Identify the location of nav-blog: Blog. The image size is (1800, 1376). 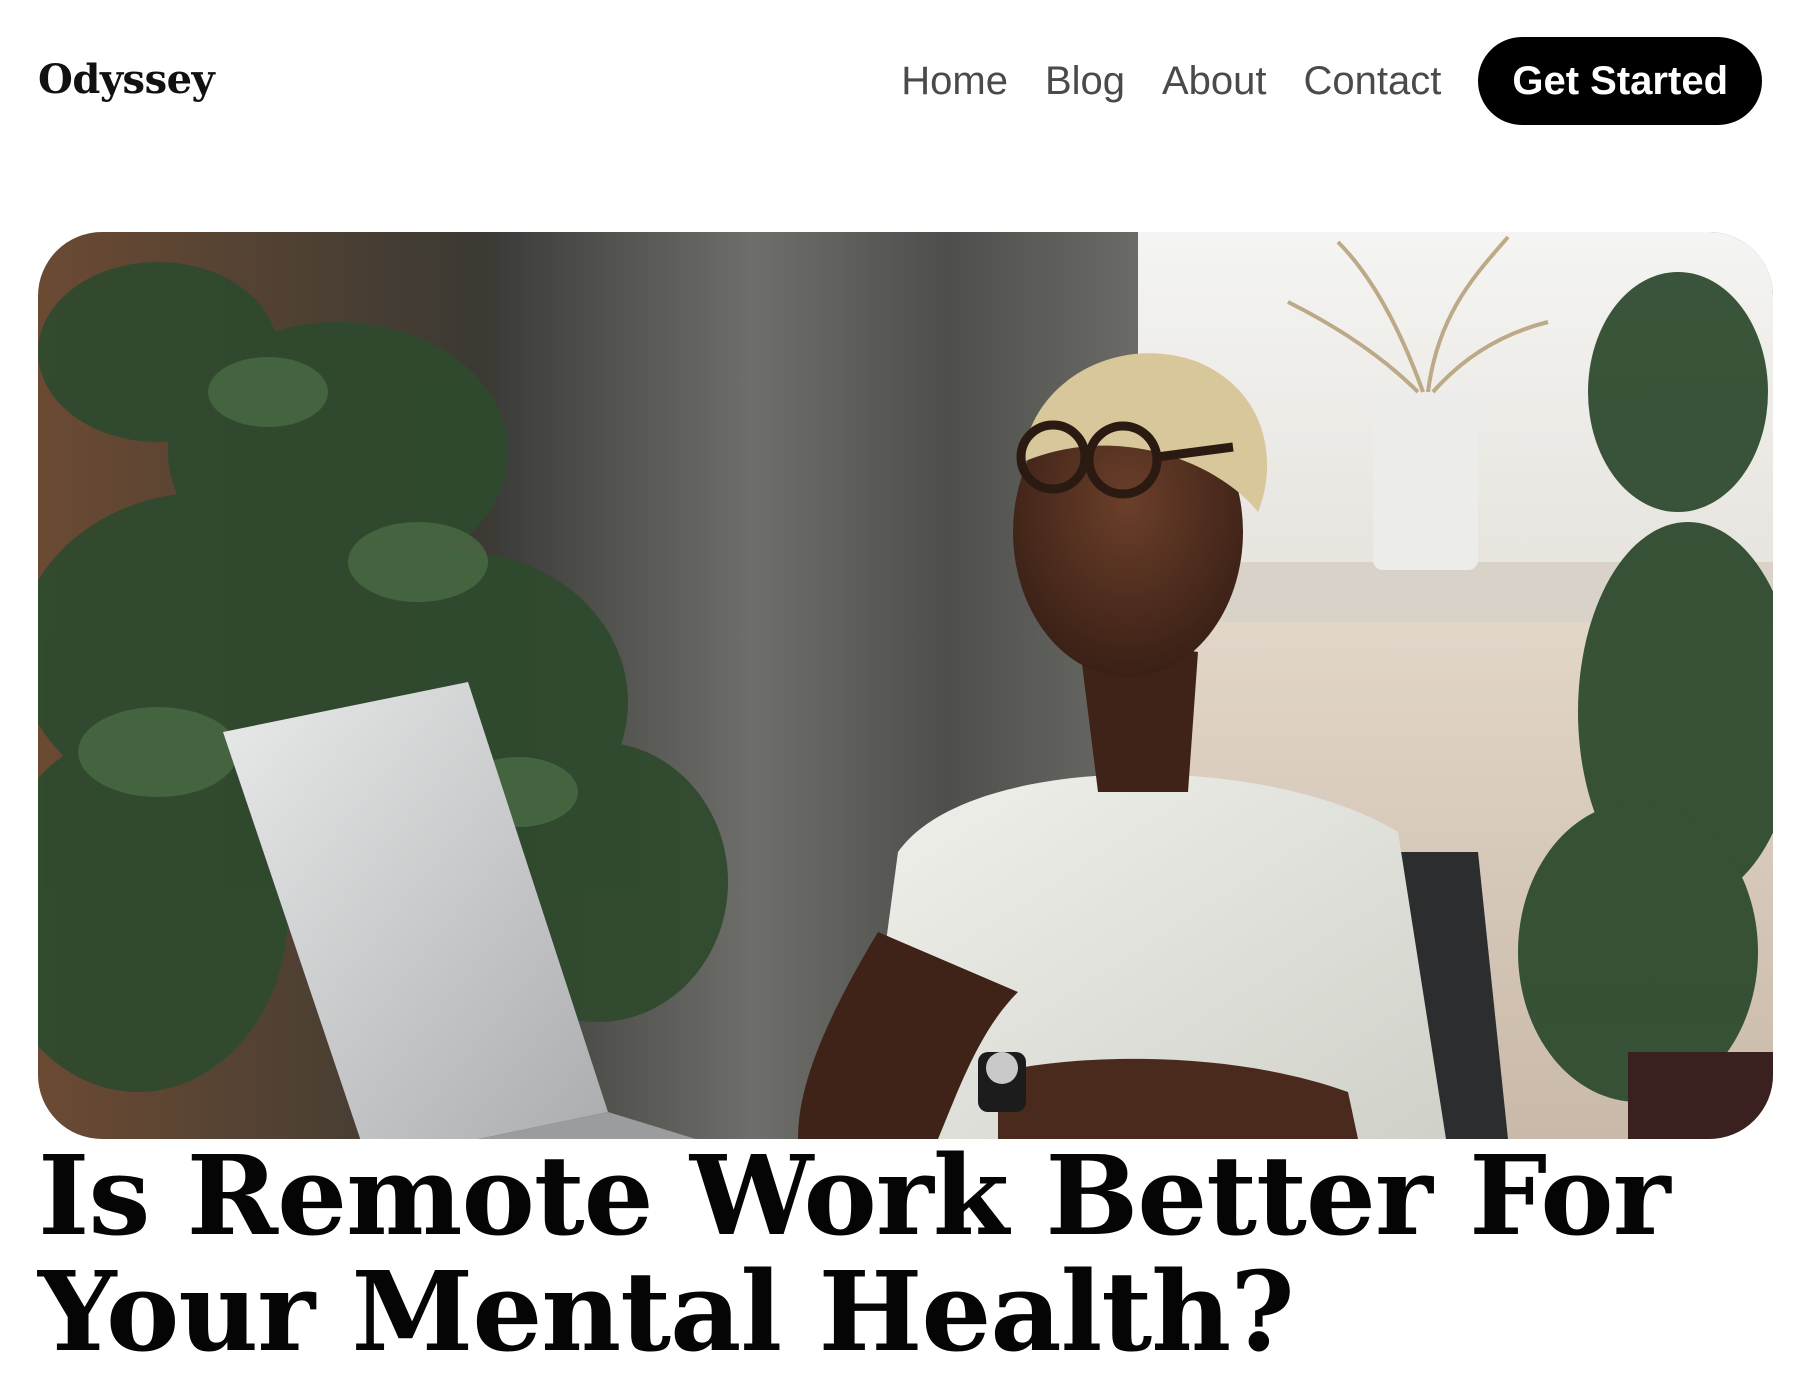
(1085, 81).